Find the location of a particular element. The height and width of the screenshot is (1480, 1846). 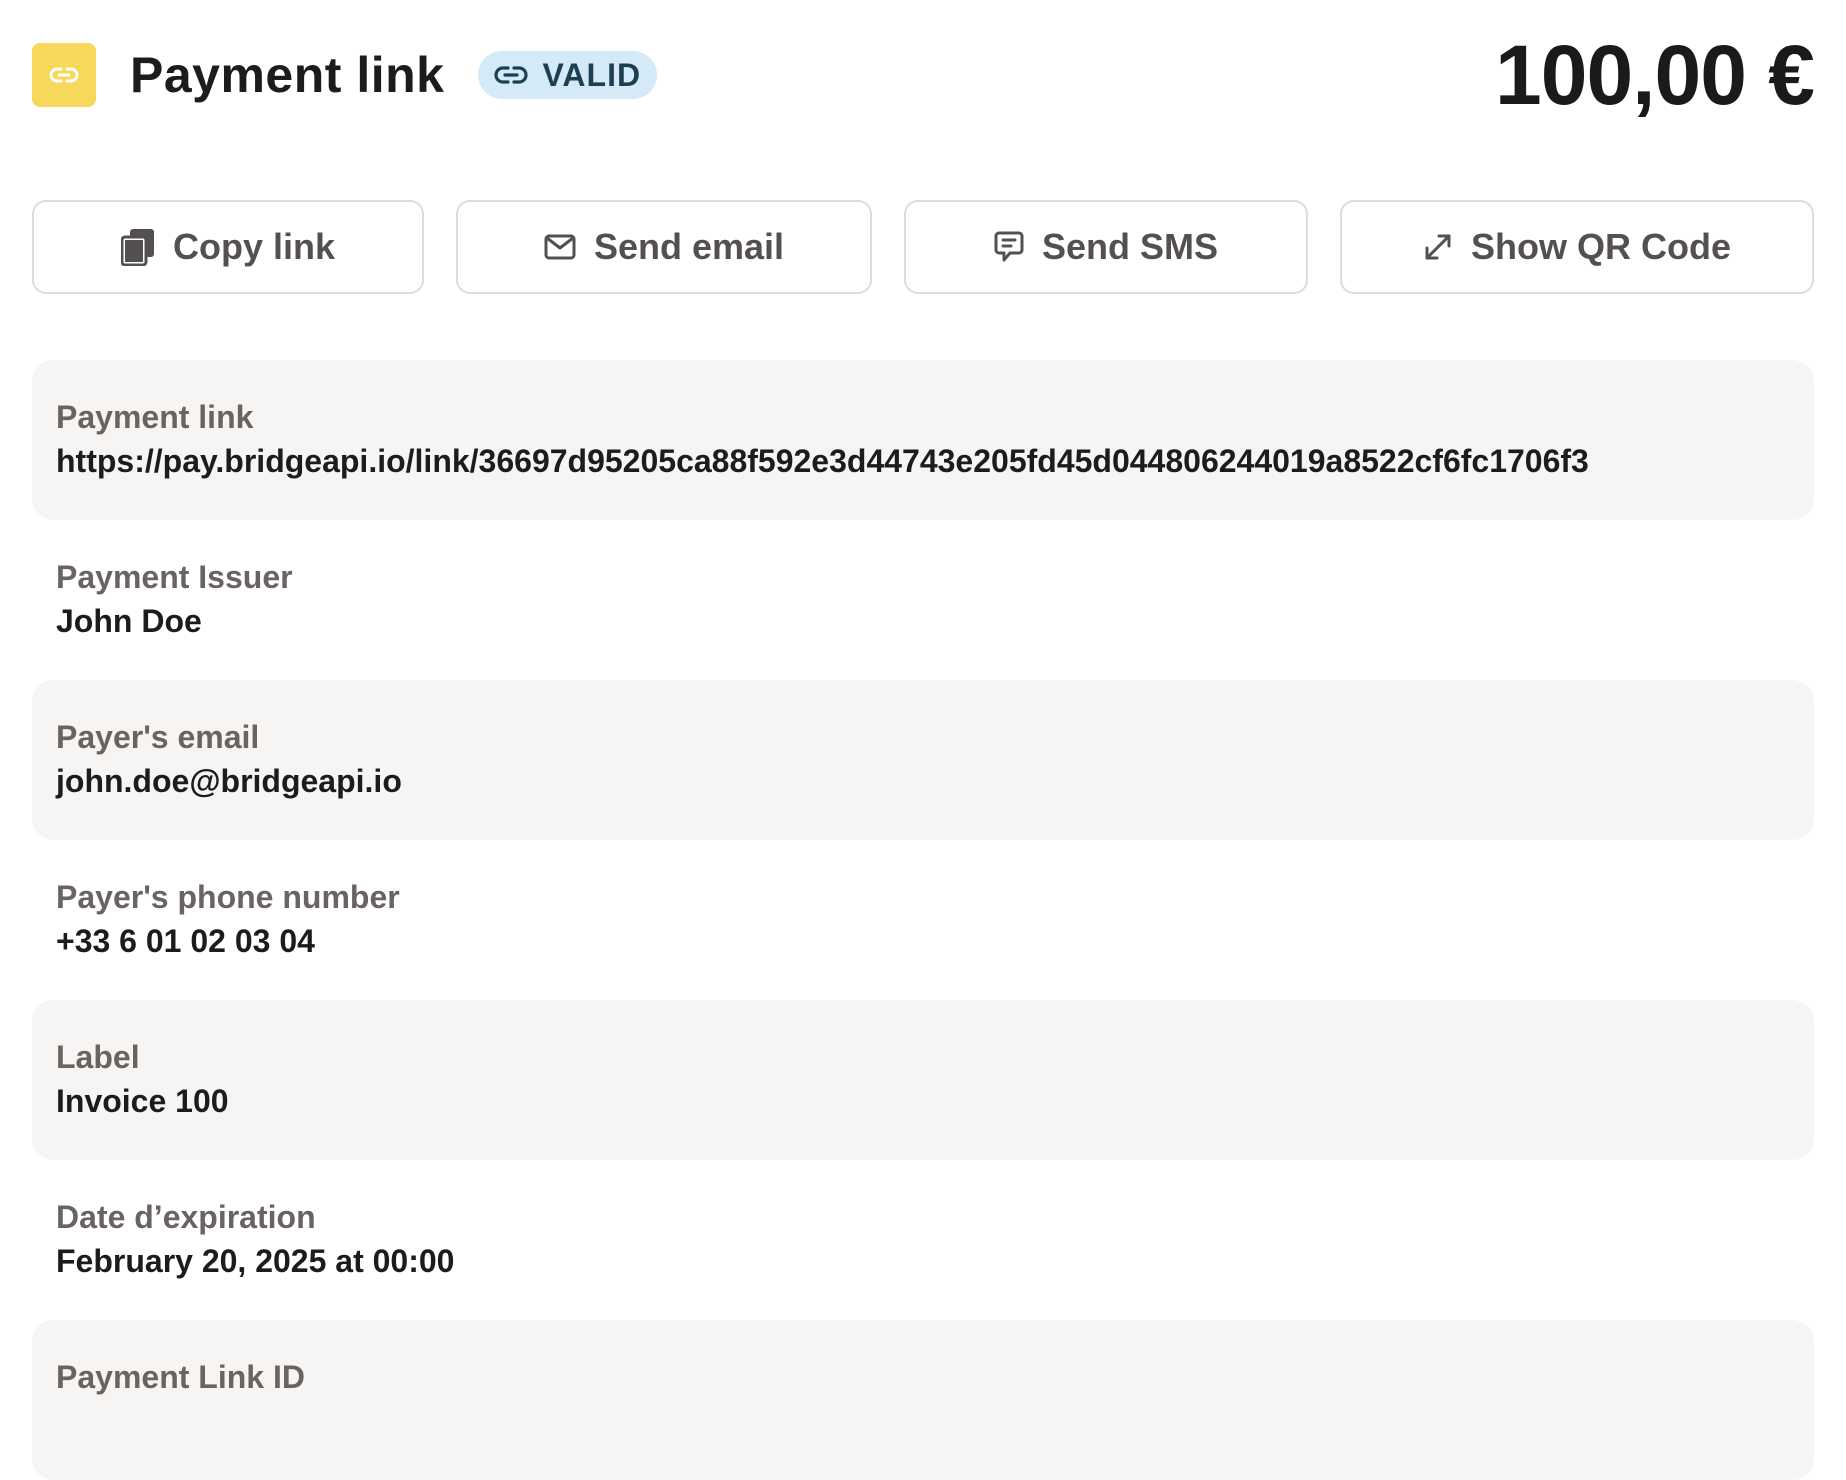

show-qr-code-button: Show QR Code is located at coordinates (1577, 247).